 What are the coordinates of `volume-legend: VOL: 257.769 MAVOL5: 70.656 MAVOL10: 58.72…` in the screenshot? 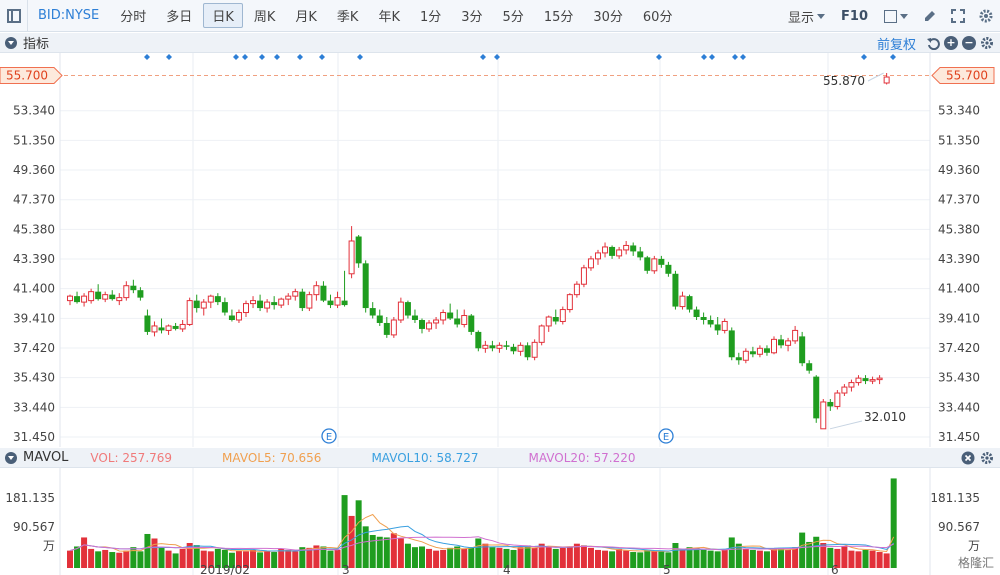 It's located at (387, 458).